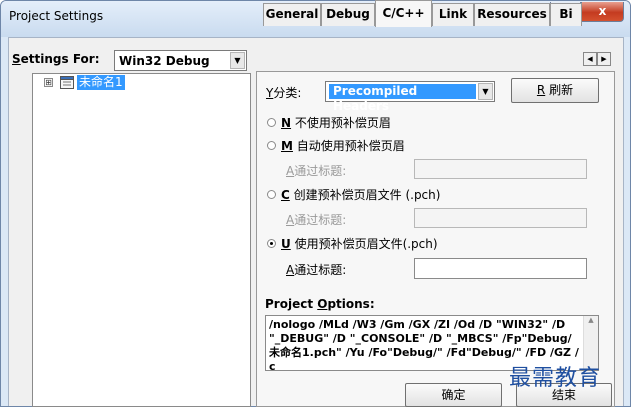 The height and width of the screenshot is (407, 631). I want to click on window-title: Project Settings, so click(56, 16).